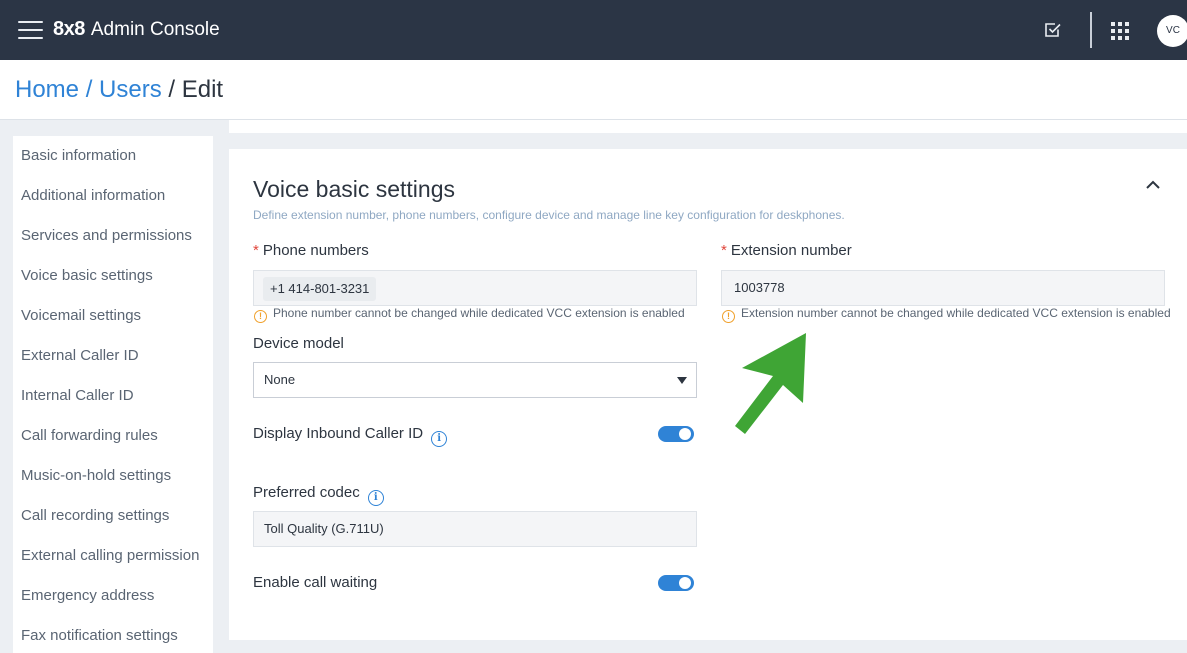  Describe the element at coordinates (1120, 31) in the screenshot. I see `apps-grid-icon` at that location.